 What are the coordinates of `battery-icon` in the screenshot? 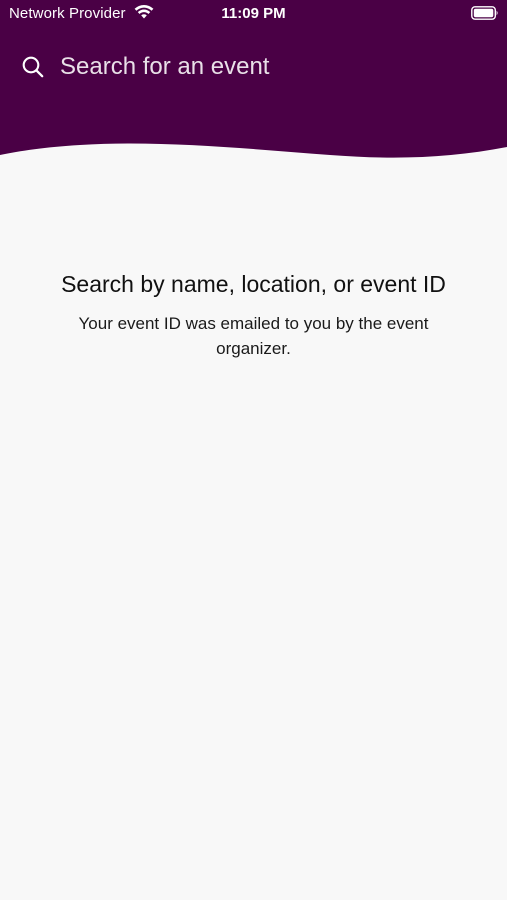 It's located at (484, 13).